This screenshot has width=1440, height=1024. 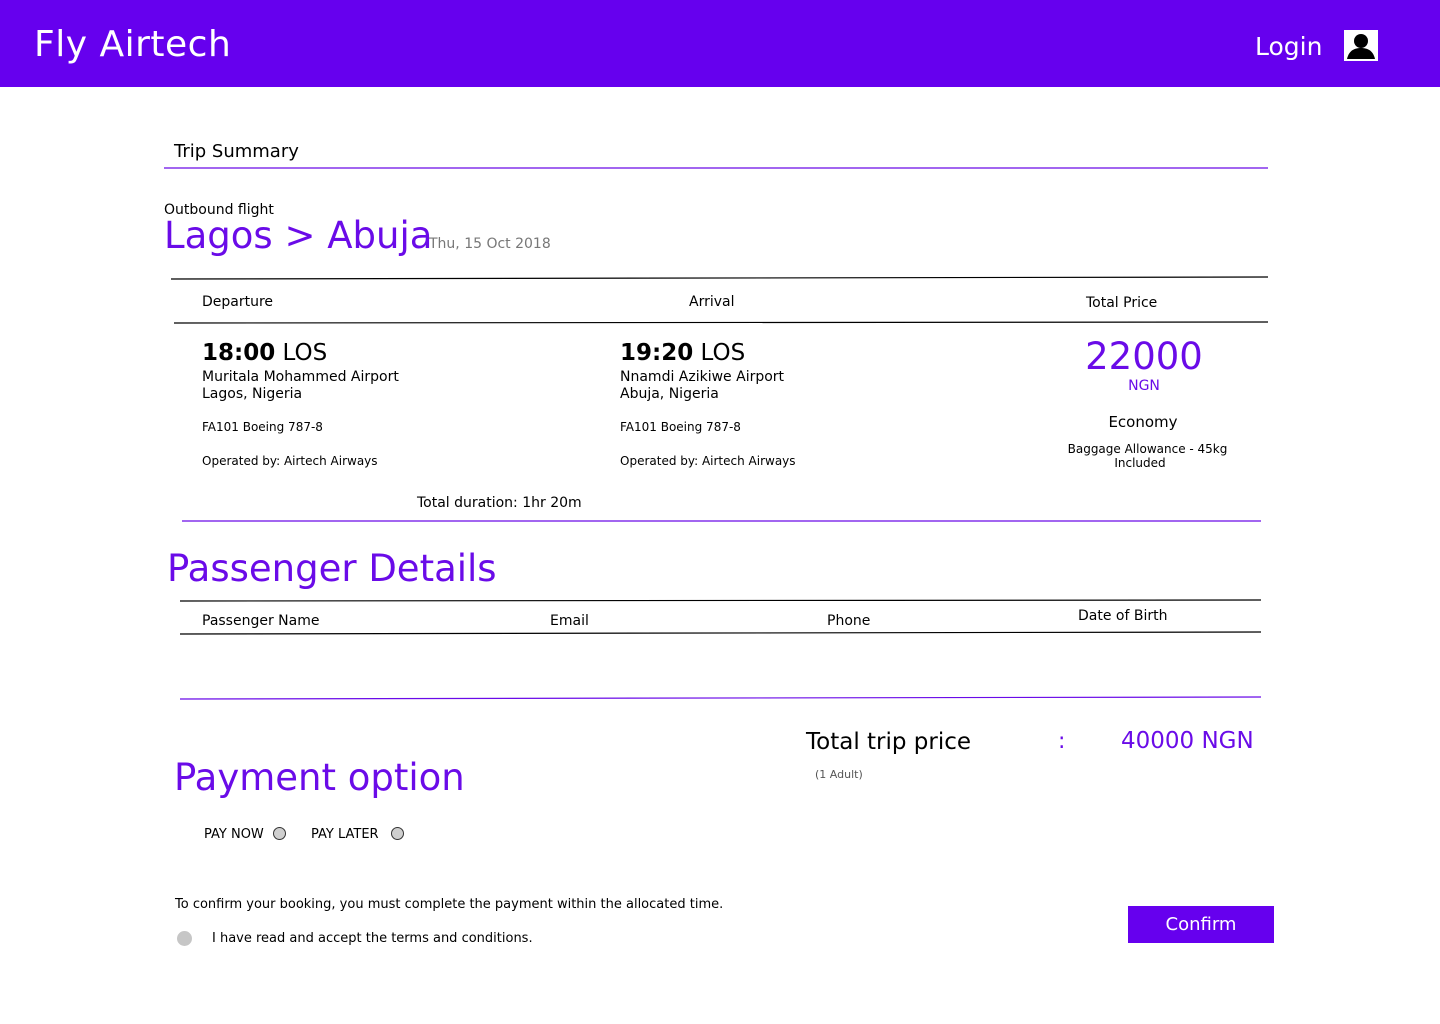 I want to click on departure-header: Departure, so click(x=238, y=302).